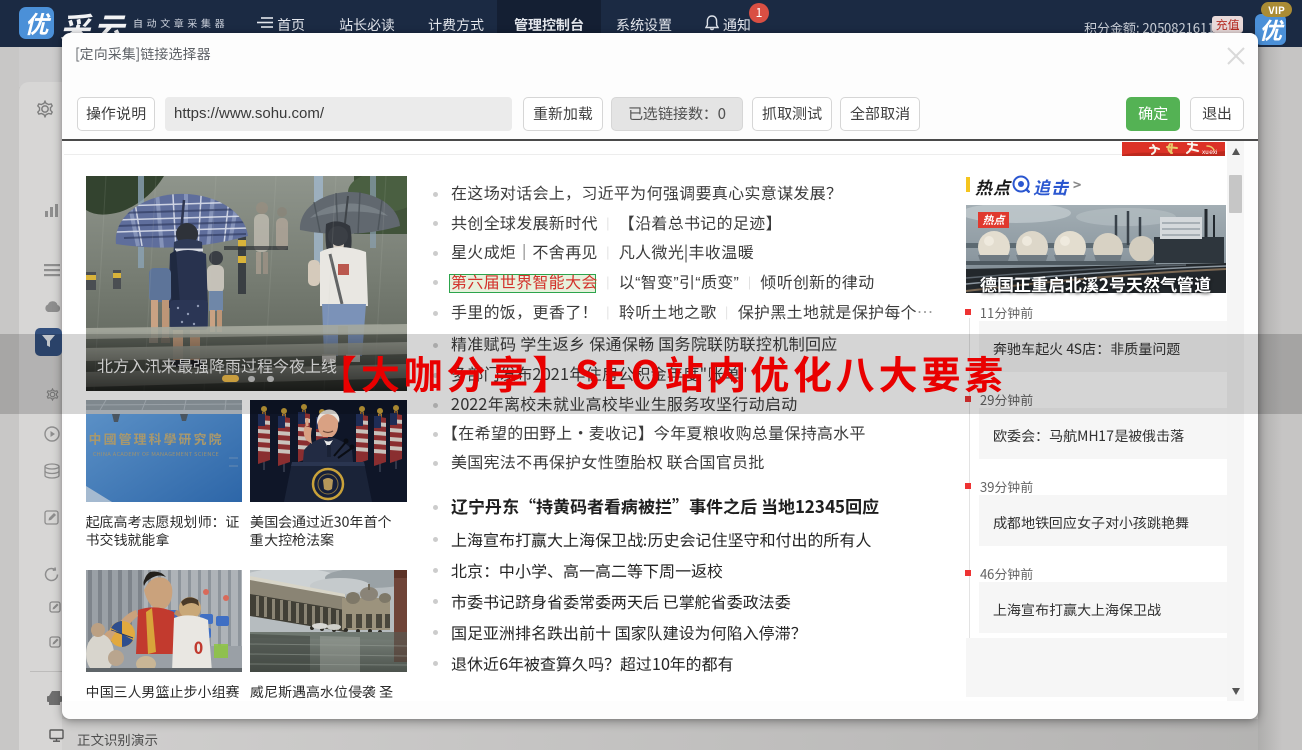  What do you see at coordinates (1210, 151) in the screenshot?
I see `svg-text: xuexi` at bounding box center [1210, 151].